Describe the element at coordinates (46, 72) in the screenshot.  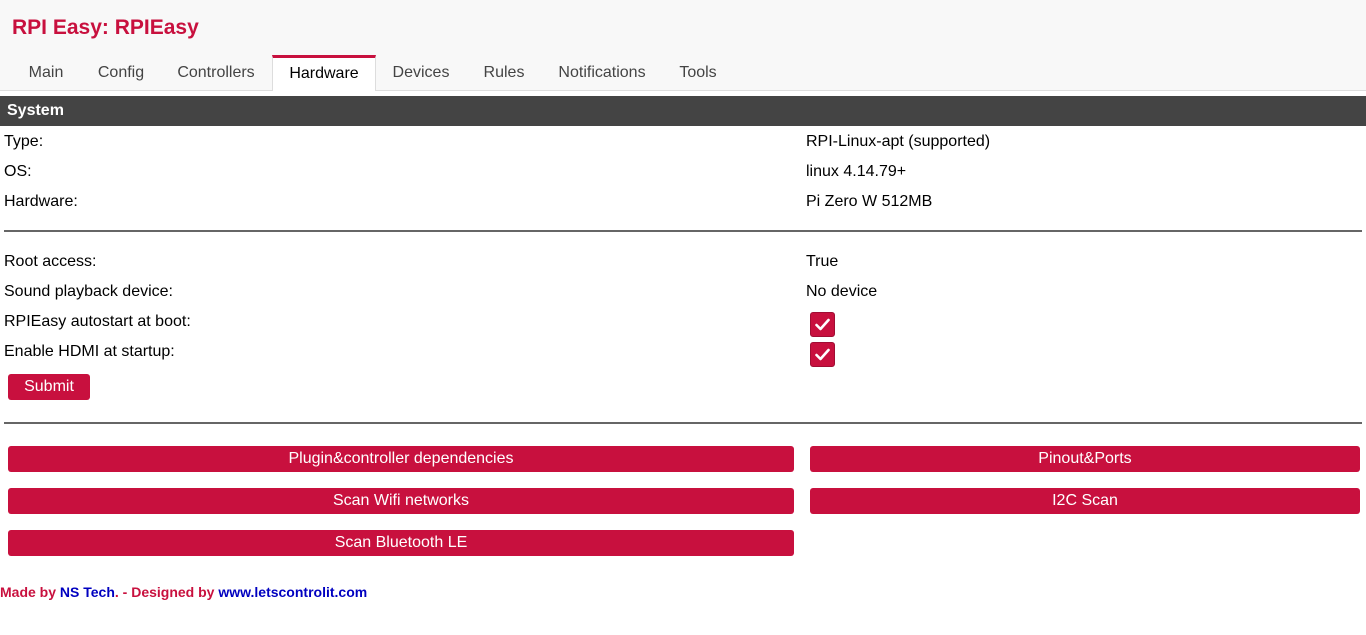
I see `tab-main: Main` at that location.